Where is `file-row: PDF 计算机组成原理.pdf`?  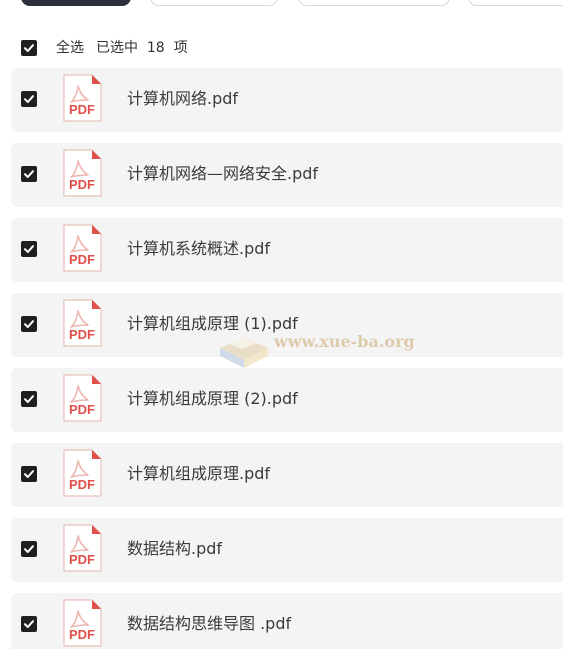
file-row: PDF 计算机组成原理.pdf is located at coordinates (287, 475).